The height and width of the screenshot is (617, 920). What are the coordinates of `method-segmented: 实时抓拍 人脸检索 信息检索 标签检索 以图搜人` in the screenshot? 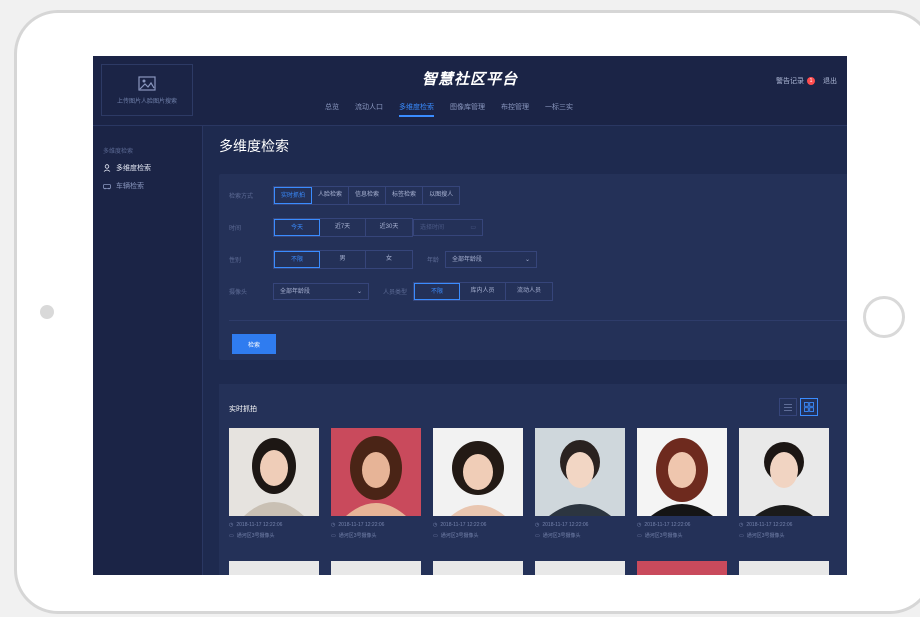 It's located at (367, 195).